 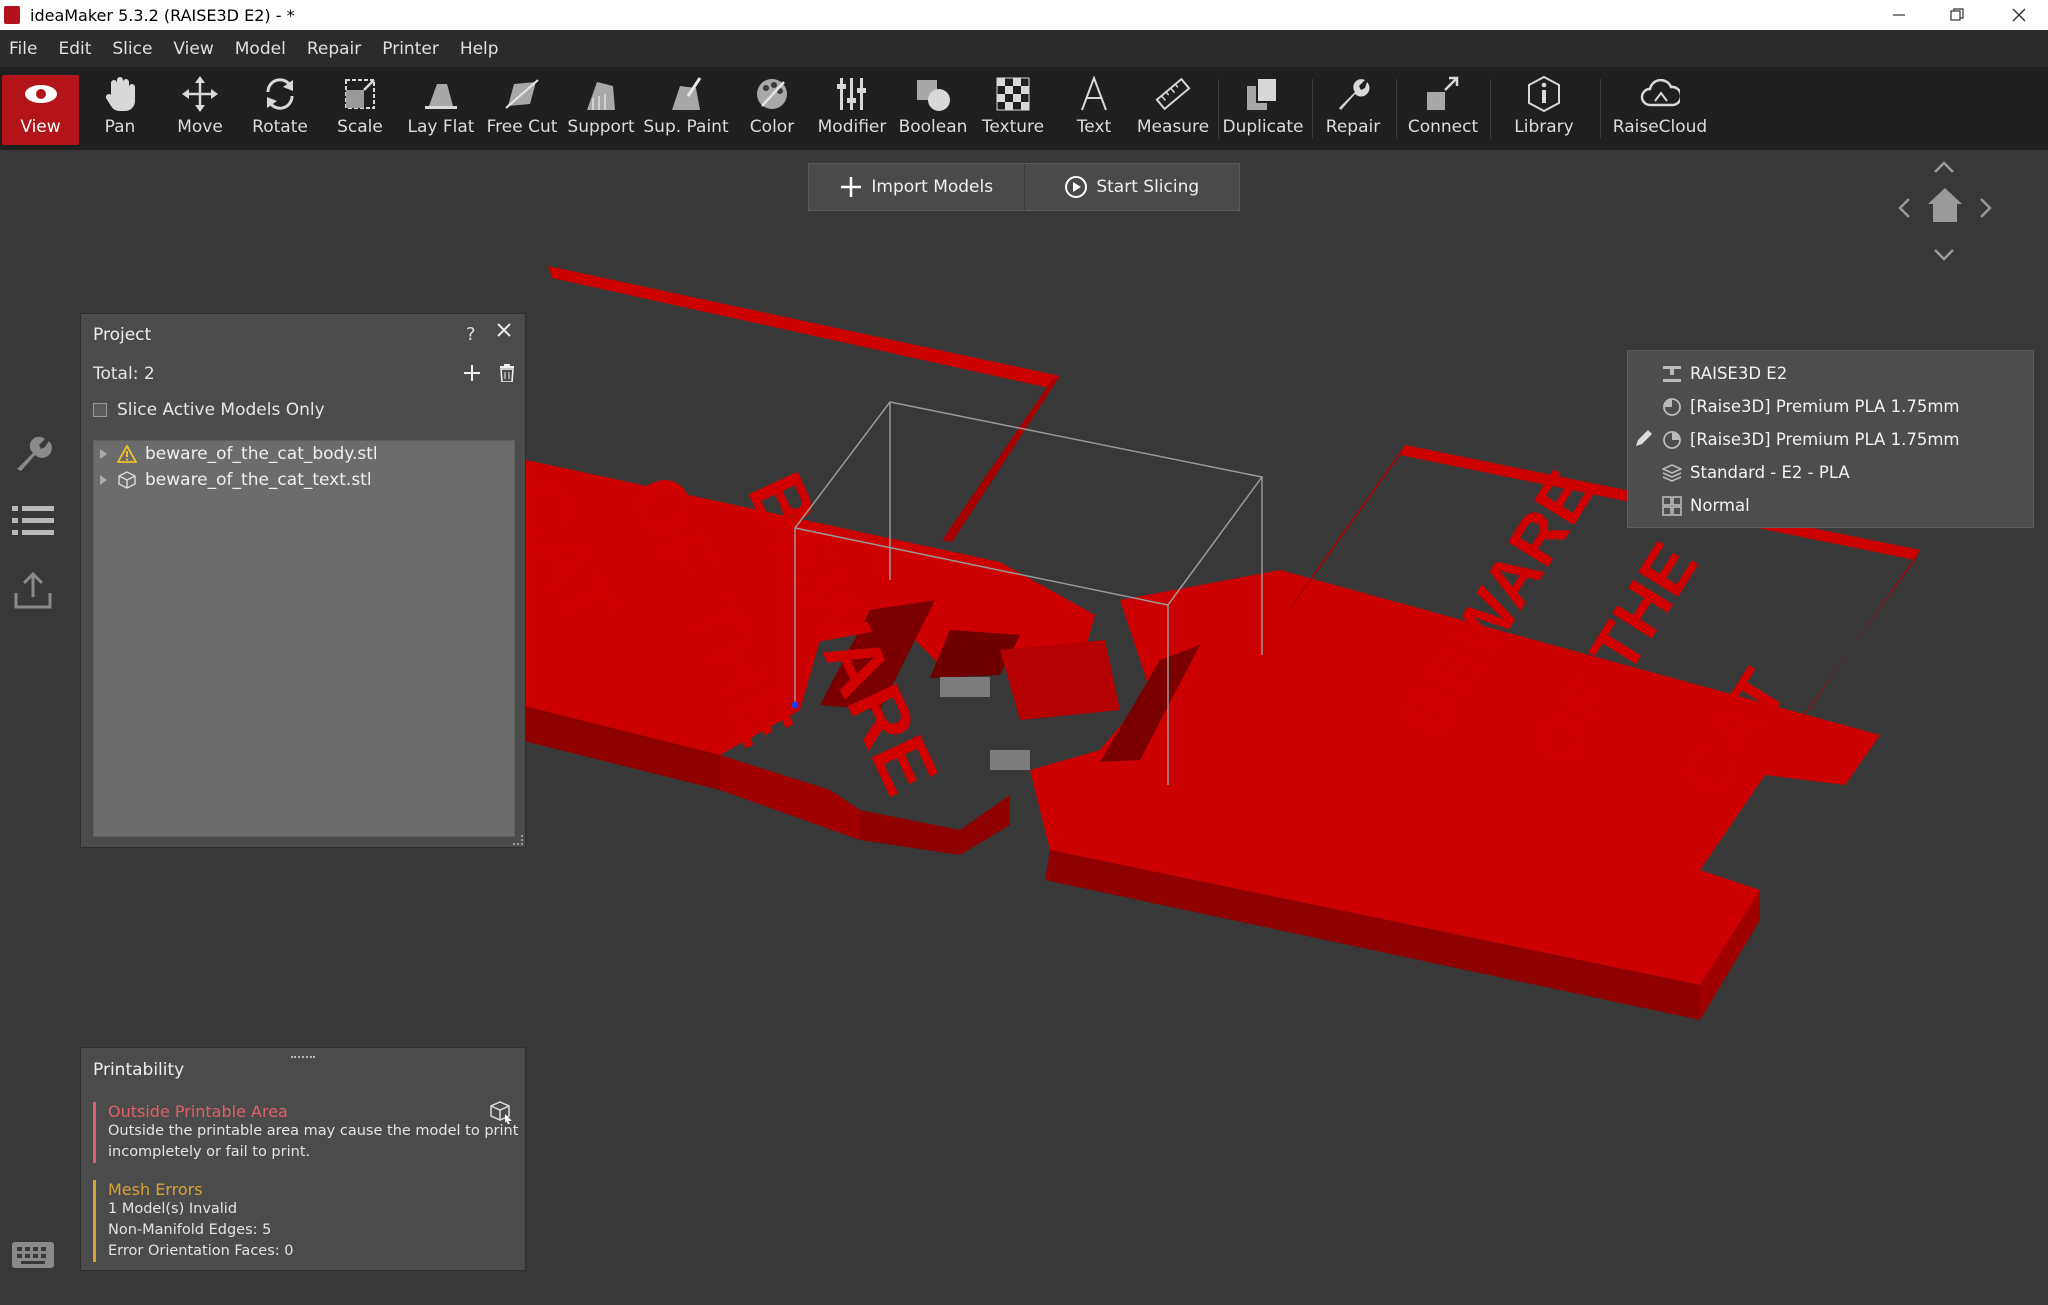 I want to click on nav-right-button, so click(x=1986, y=211).